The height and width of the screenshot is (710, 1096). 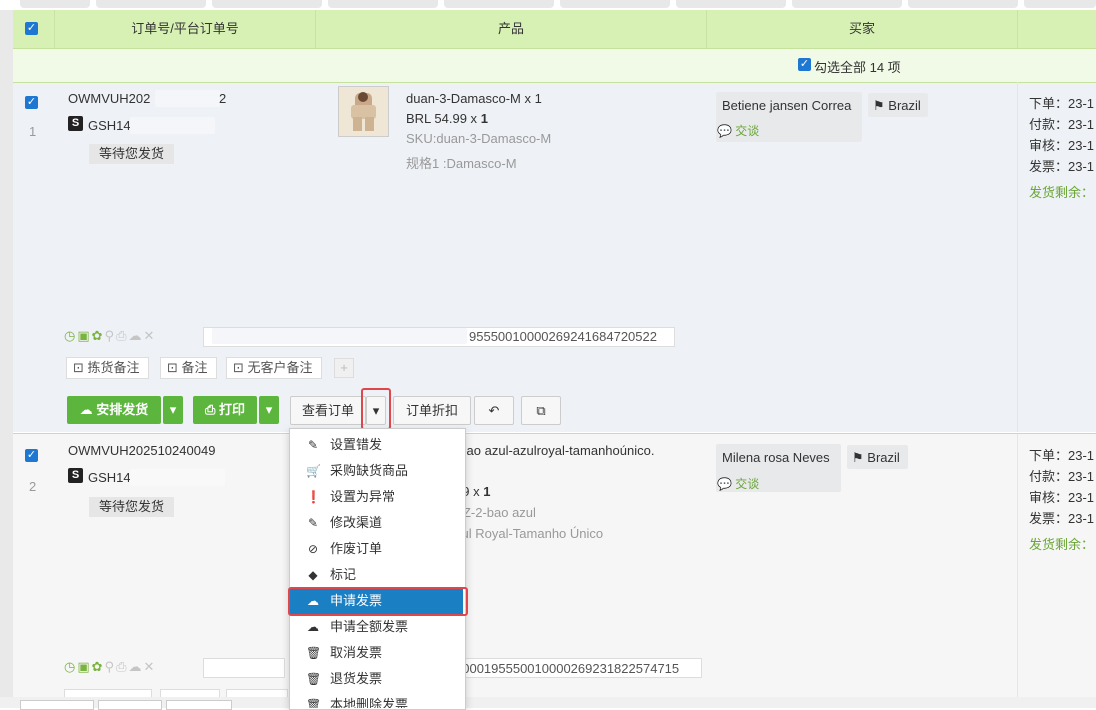 I want to click on print-button: ⎙ 打印, so click(x=225, y=410).